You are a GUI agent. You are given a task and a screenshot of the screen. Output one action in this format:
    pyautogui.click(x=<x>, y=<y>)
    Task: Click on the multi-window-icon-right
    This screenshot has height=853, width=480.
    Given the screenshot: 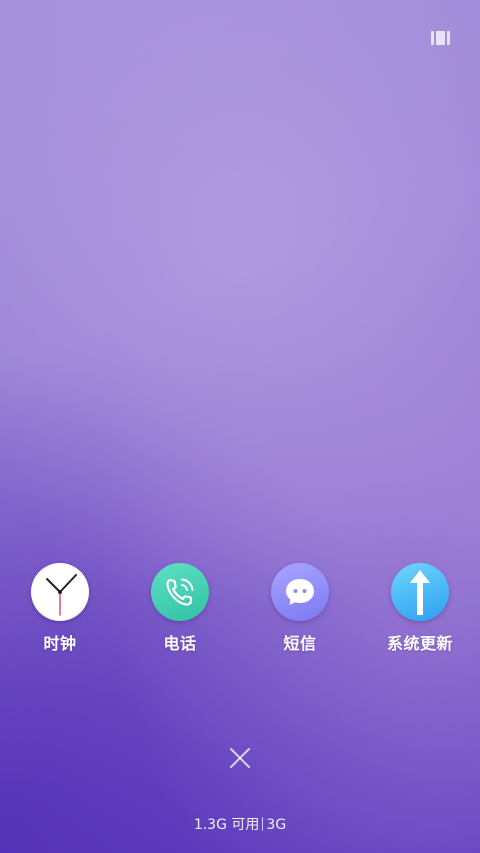 What is the action you would take?
    pyautogui.click(x=448, y=38)
    